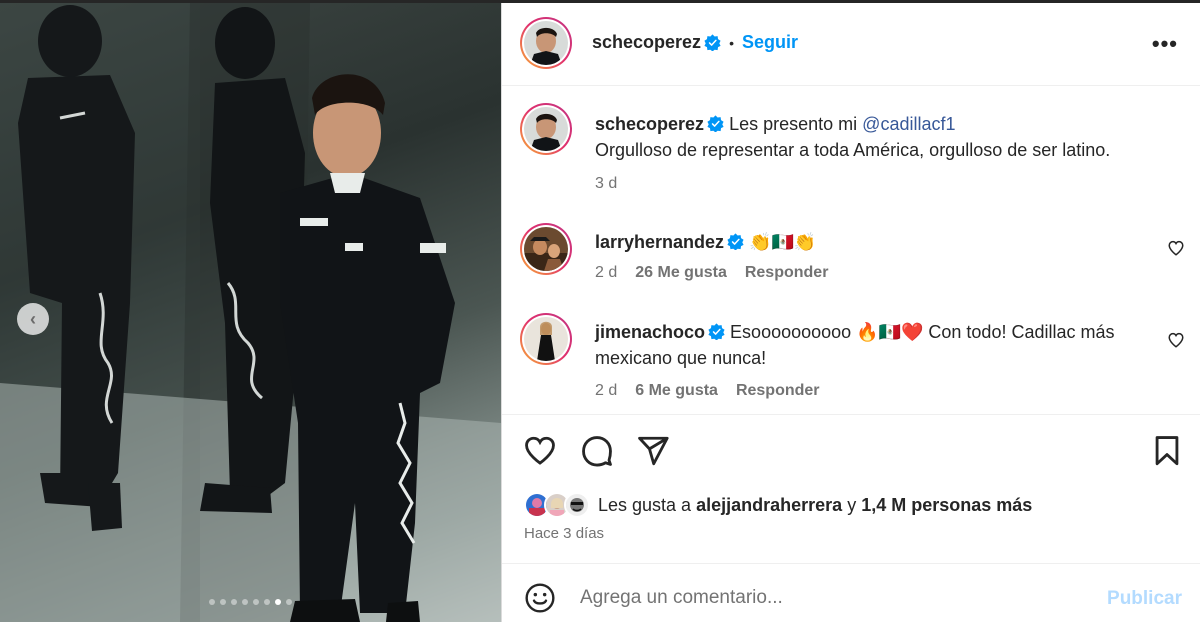 Image resolution: width=1200 pixels, height=622 pixels. Describe the element at coordinates (546, 129) in the screenshot. I see `caption-author-avatar` at that location.